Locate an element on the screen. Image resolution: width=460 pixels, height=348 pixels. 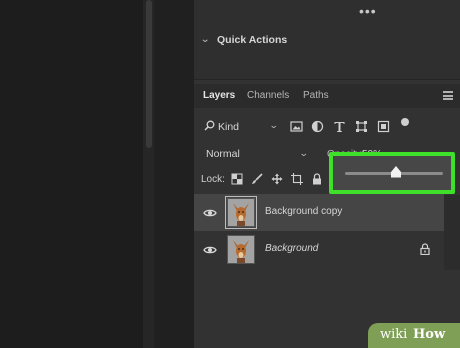
tab-channels: Channels is located at coordinates (268, 95).